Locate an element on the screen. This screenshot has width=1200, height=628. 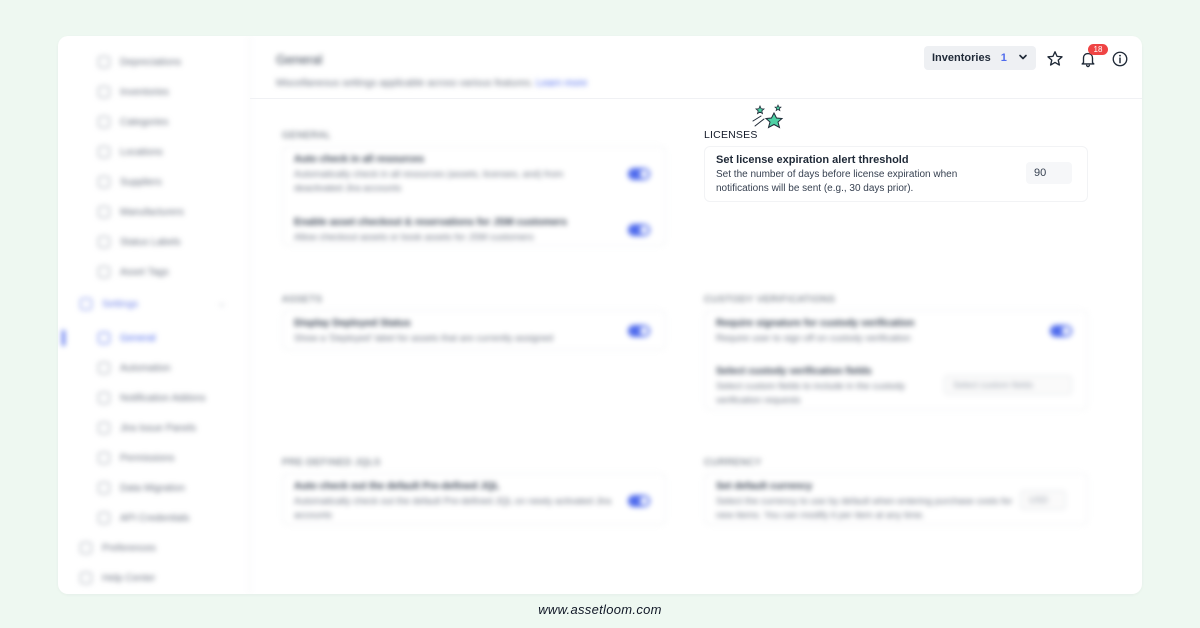
predefined-jql-toggle is located at coordinates (639, 501).